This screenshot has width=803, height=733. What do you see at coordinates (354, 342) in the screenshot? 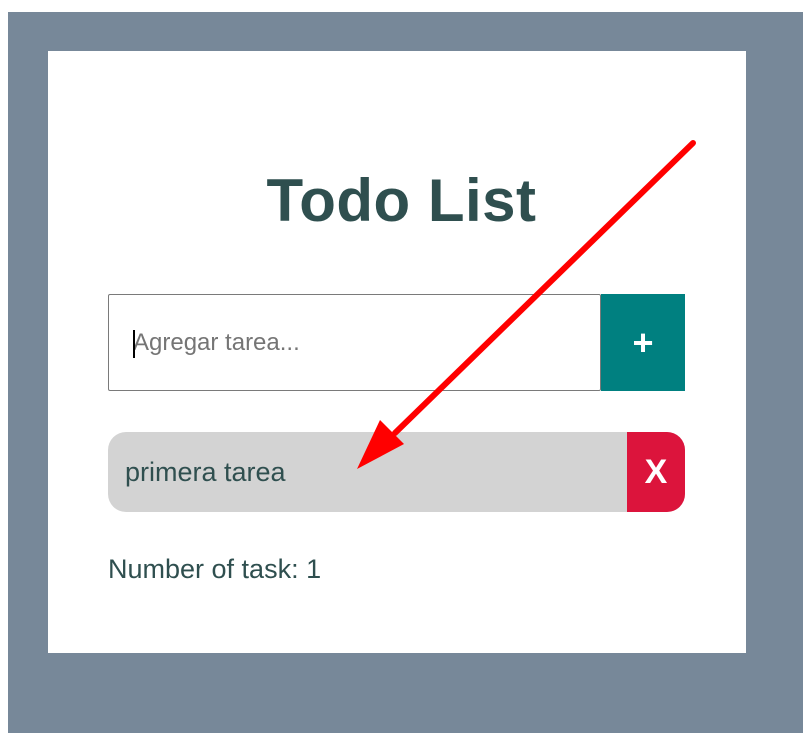
I see `task-input` at bounding box center [354, 342].